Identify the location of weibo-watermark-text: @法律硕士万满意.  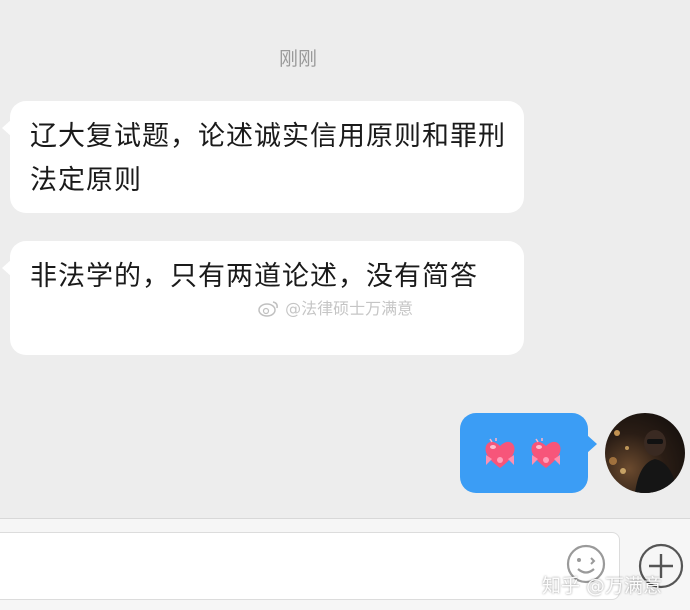
(349, 308).